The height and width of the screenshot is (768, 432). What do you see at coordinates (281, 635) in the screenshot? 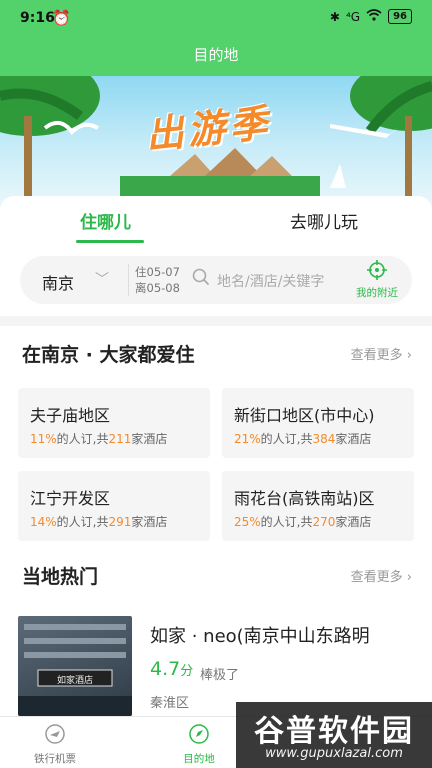
I see `hotel-name: 如家 · neo(南京中山东路明` at bounding box center [281, 635].